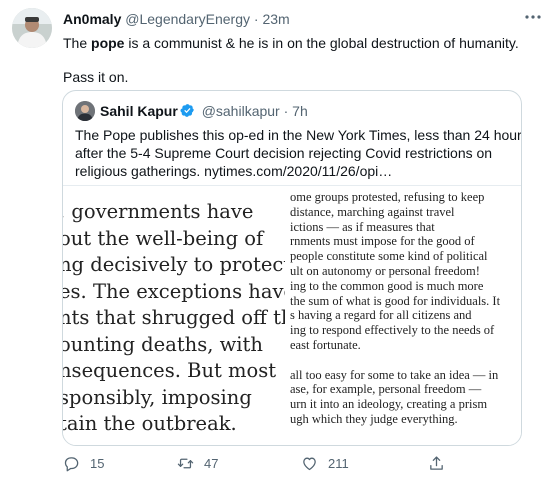 Image resolution: width=549 pixels, height=479 pixels. Describe the element at coordinates (338, 463) in the screenshot. I see `like-count: 211` at that location.